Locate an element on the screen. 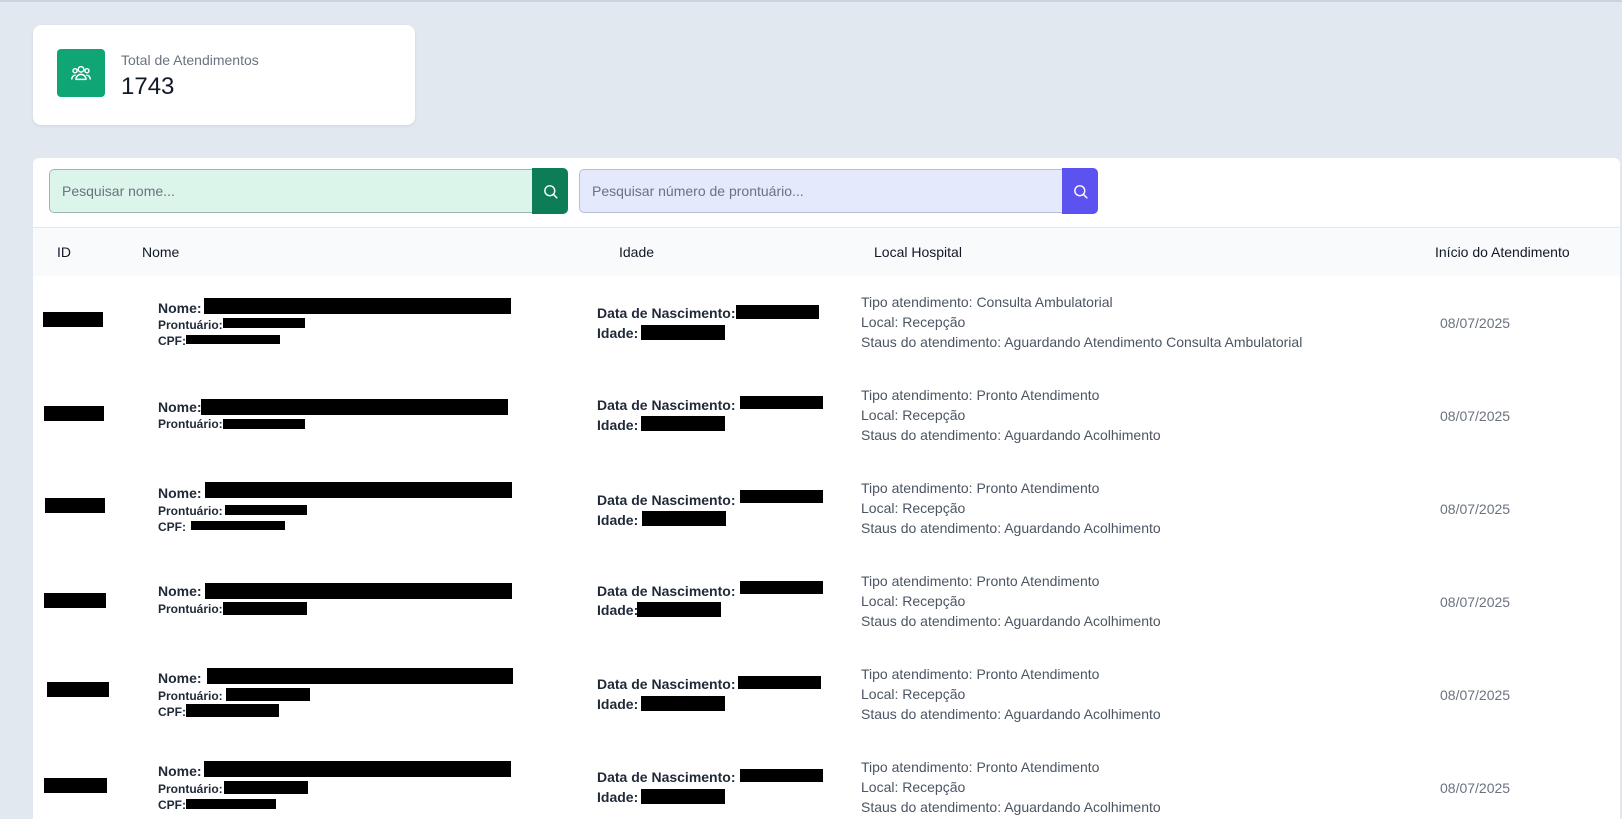  top-divider is located at coordinates (811, 1).